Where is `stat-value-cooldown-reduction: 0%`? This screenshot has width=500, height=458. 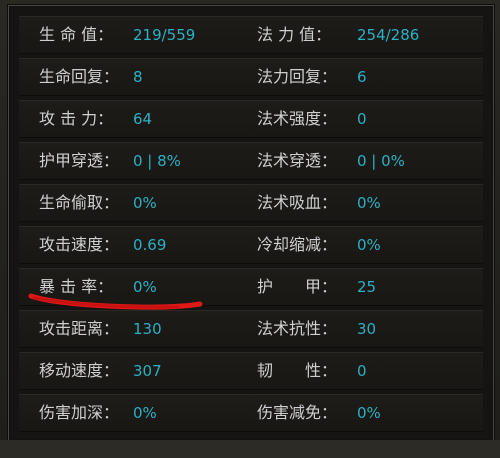 stat-value-cooldown-reduction: 0% is located at coordinates (369, 245).